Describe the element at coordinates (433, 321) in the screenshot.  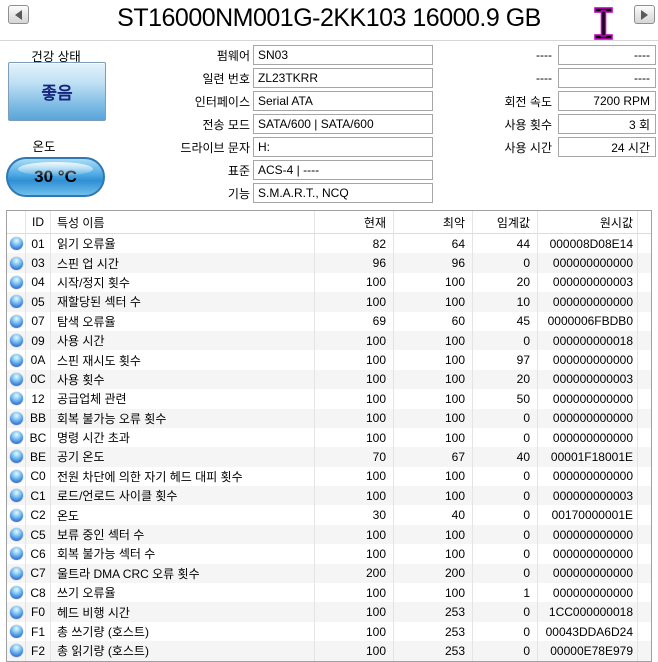
I see `cell-worst: 60` at that location.